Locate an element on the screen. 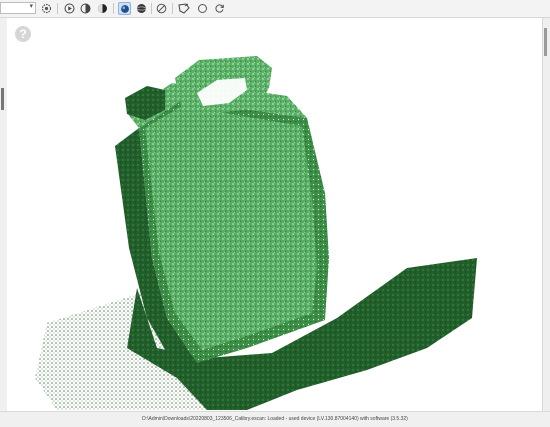  refresh-button is located at coordinates (219, 8).